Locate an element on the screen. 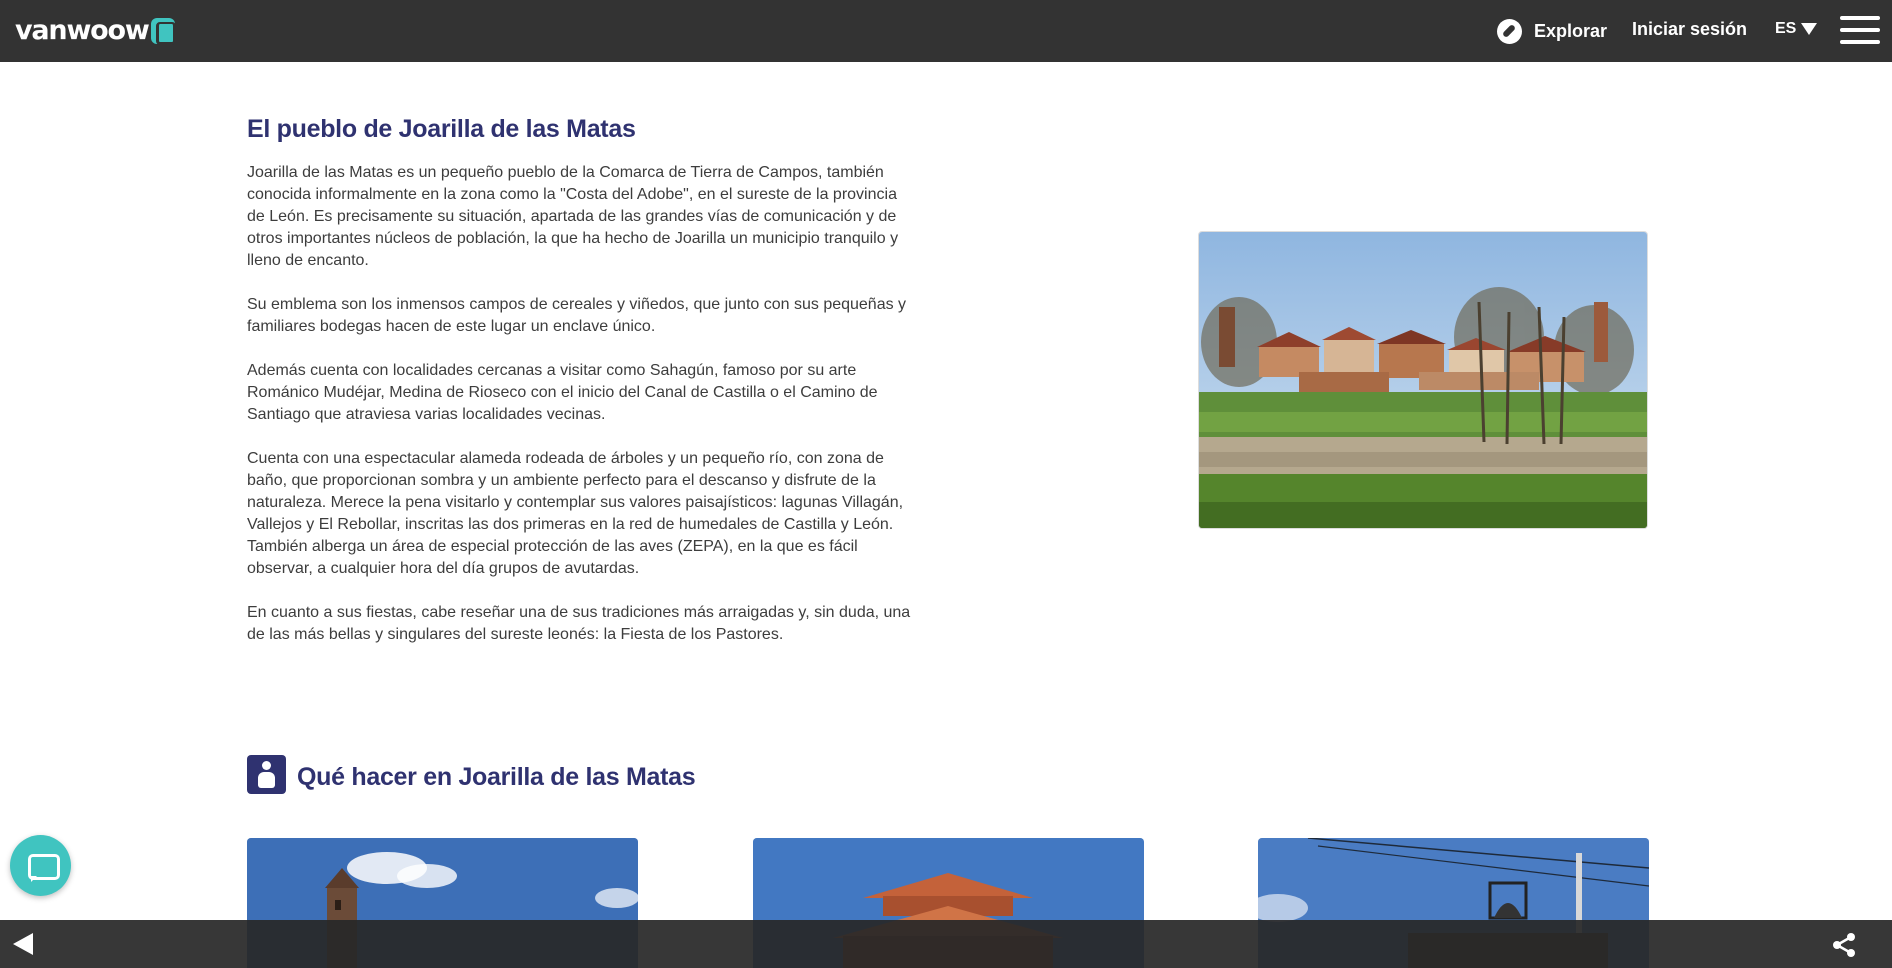  language-selector: ES is located at coordinates (1796, 29).